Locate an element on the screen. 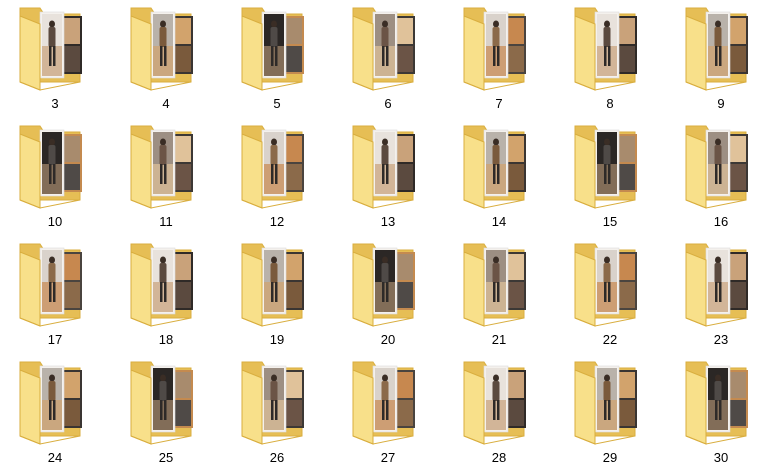 The width and height of the screenshot is (772, 476). folder-item: 7 is located at coordinates (499, 58).